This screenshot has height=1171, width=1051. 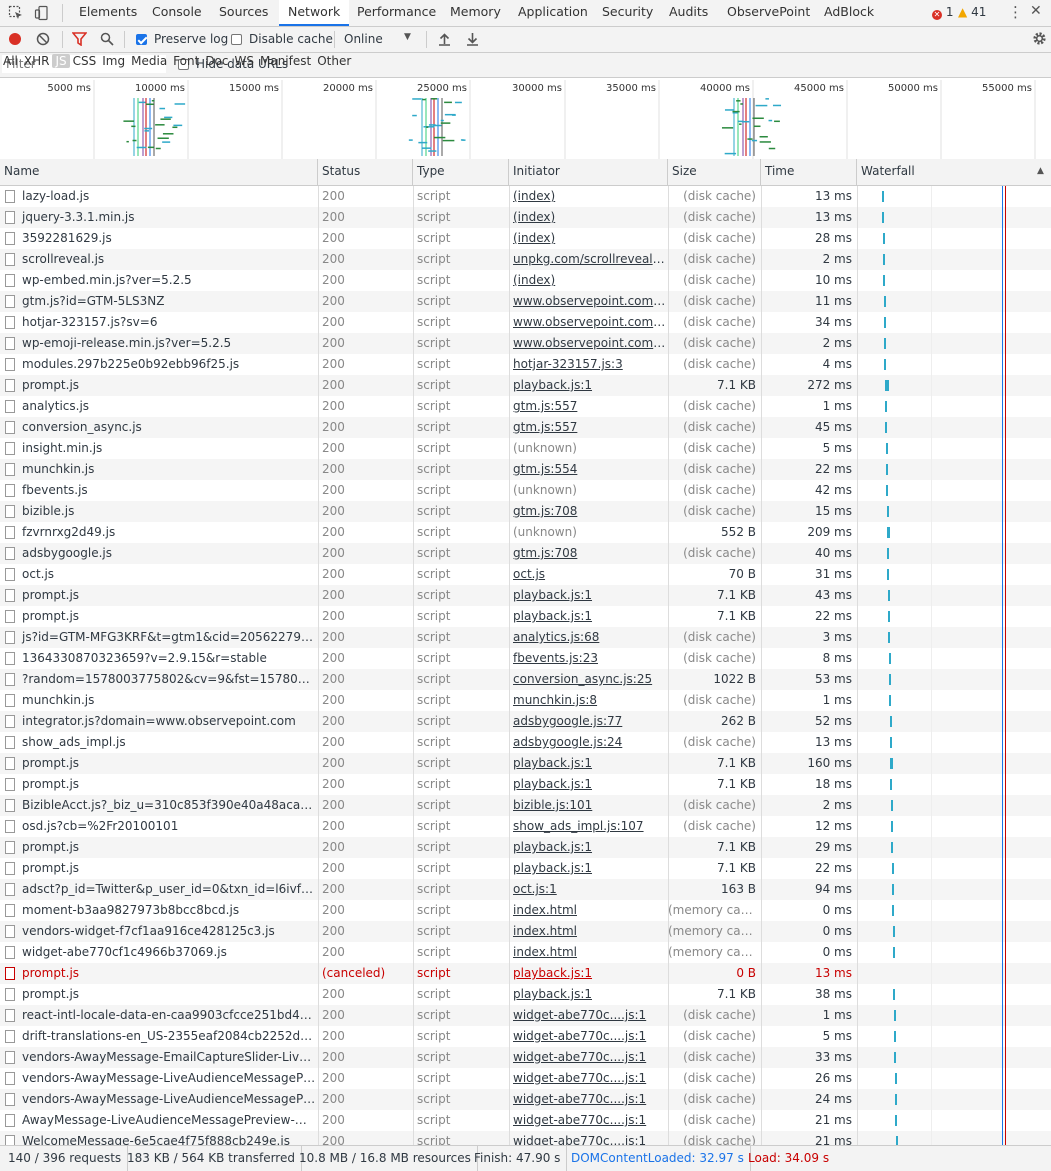 What do you see at coordinates (61, 61) in the screenshot?
I see `type-filter-js: JS` at bounding box center [61, 61].